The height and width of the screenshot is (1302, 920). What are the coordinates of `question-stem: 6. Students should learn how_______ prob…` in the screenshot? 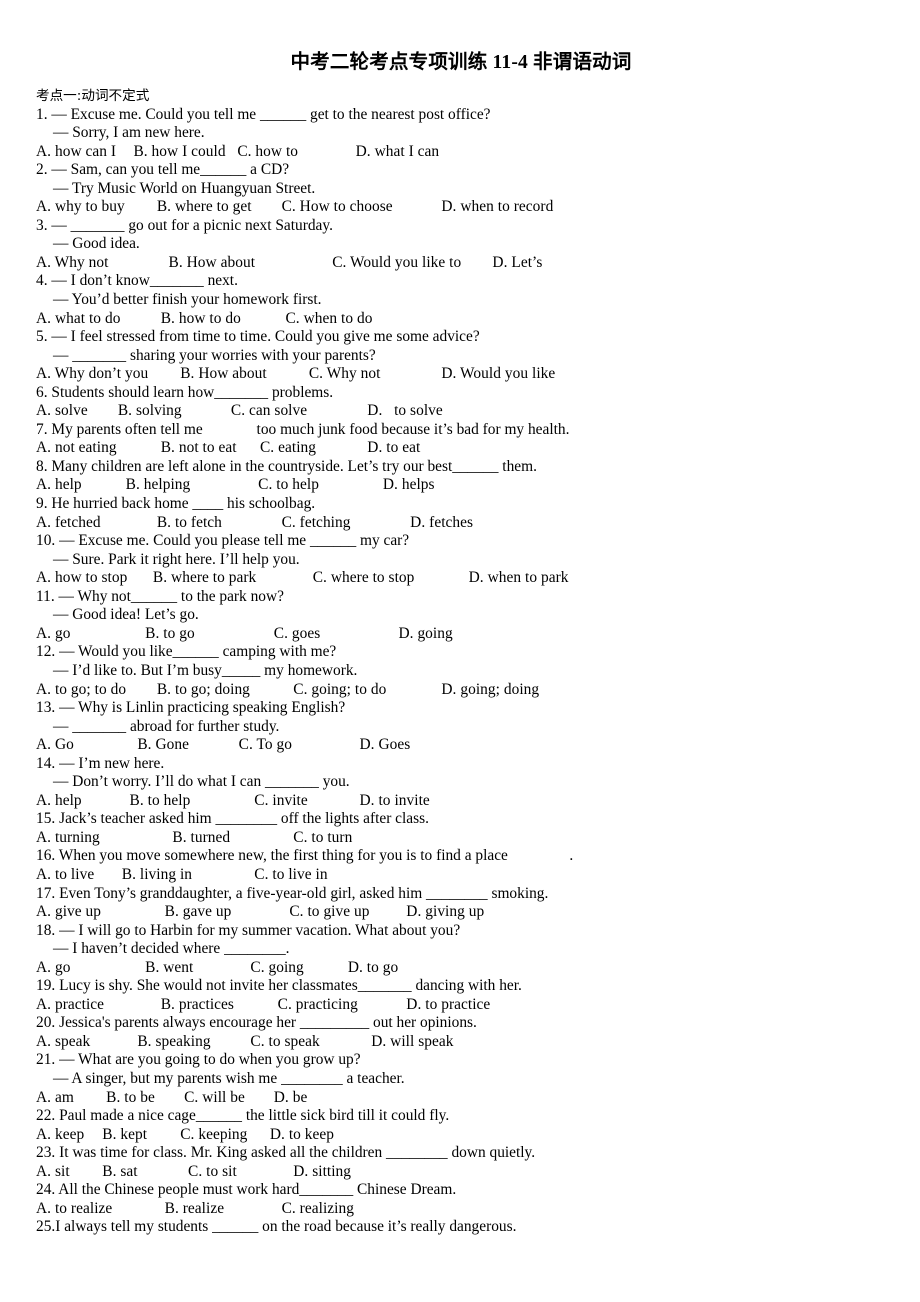 It's located at (185, 392).